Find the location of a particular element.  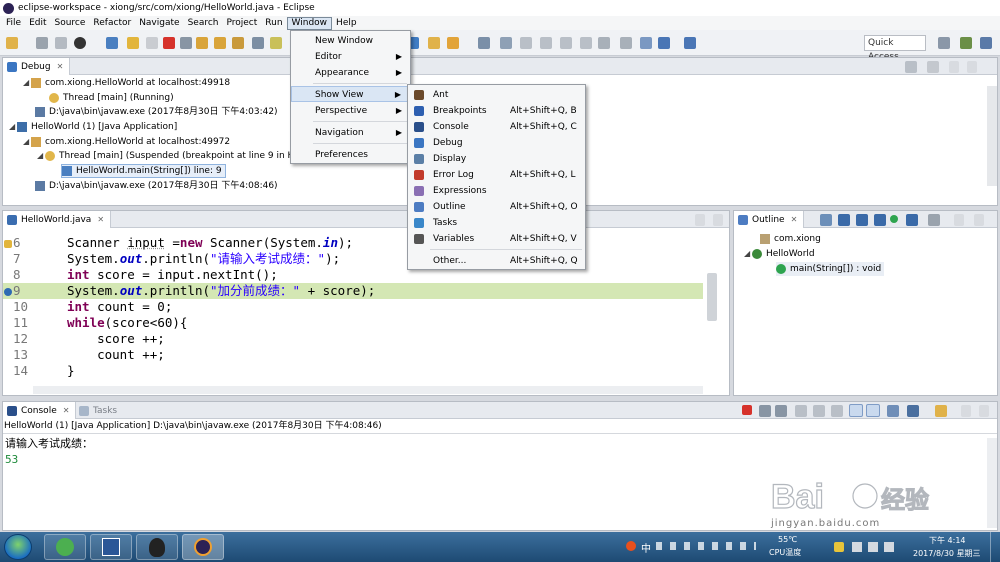

use-step-filters-icon is located at coordinates (276, 43).